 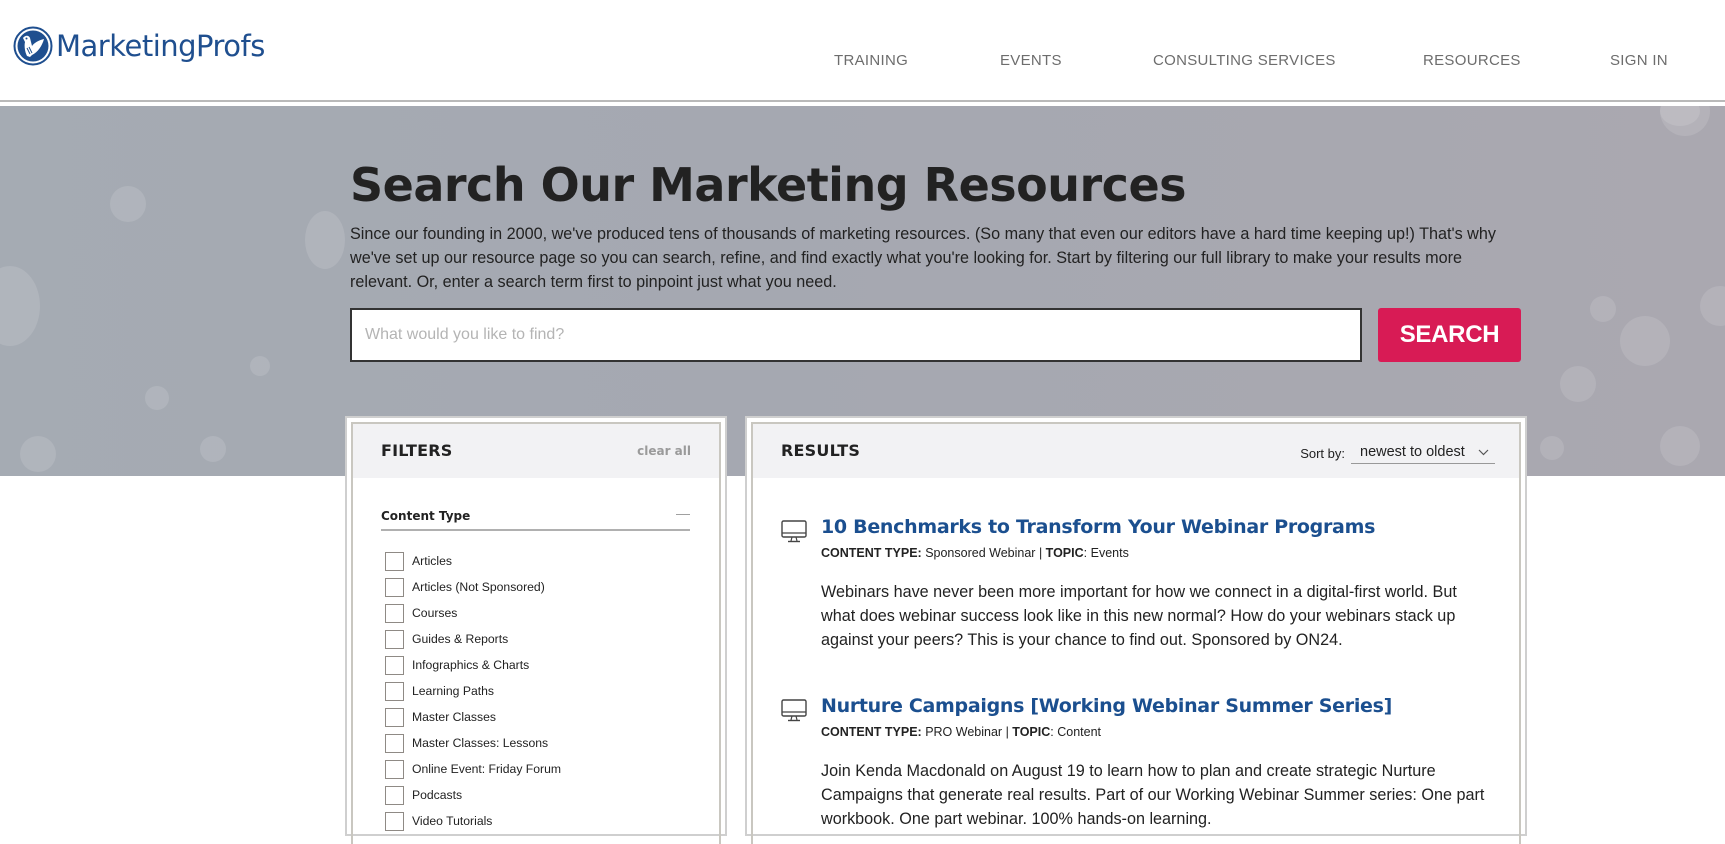 What do you see at coordinates (460, 639) in the screenshot?
I see `filter-option-label: Guides & Reports` at bounding box center [460, 639].